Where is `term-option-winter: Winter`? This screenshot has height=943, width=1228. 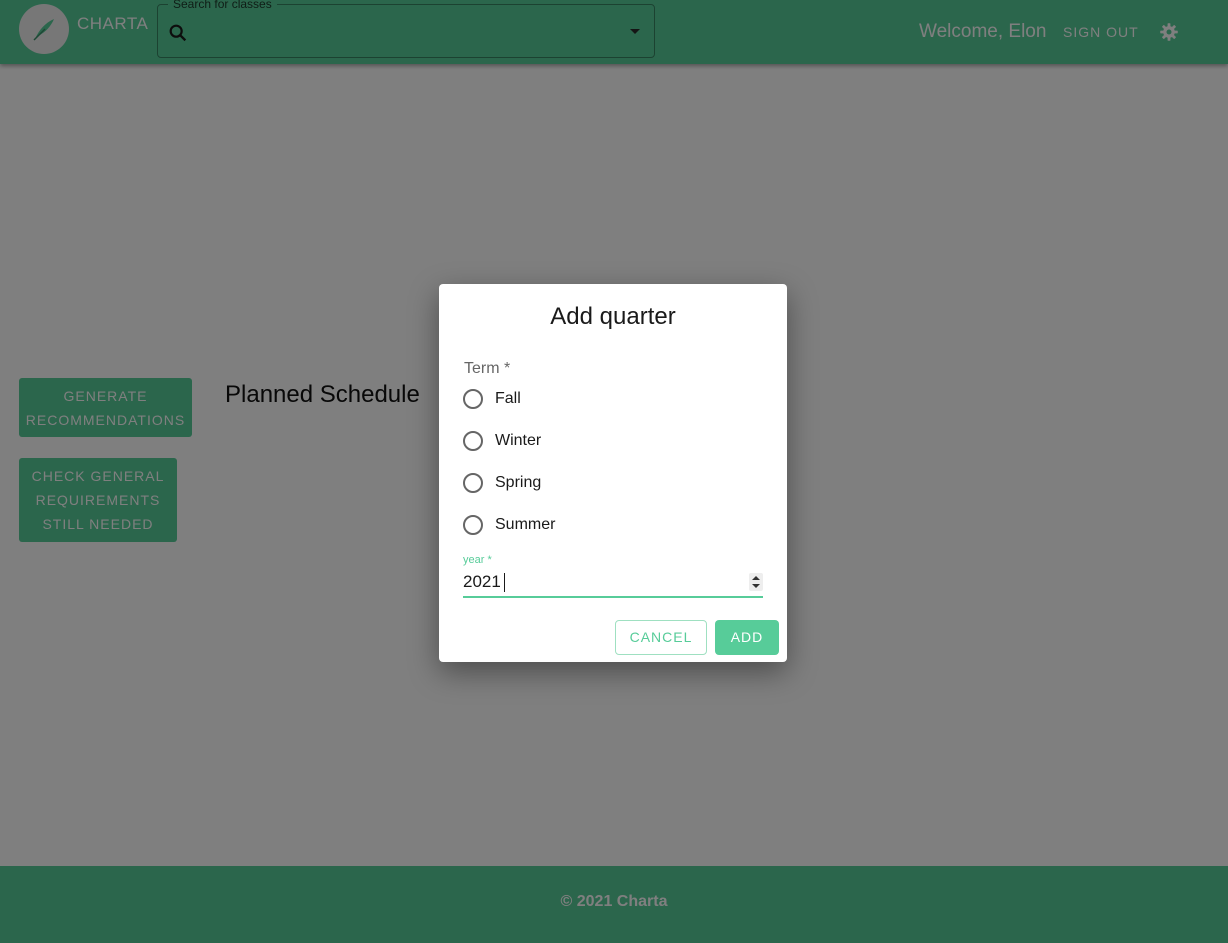
term-option-winter: Winter is located at coordinates (502, 441).